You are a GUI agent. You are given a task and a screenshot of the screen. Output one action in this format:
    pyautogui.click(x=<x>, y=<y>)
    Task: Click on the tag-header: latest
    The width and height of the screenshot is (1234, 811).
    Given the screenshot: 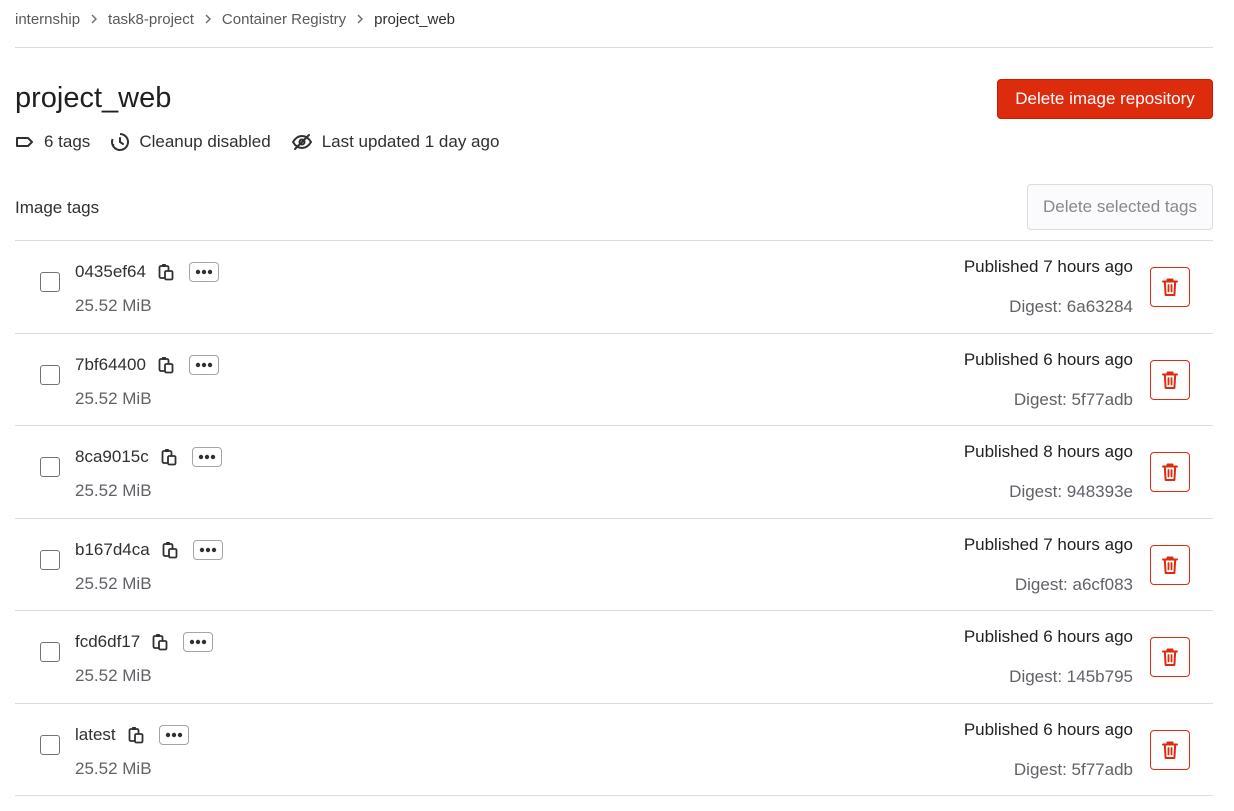 What is the action you would take?
    pyautogui.click(x=132, y=735)
    